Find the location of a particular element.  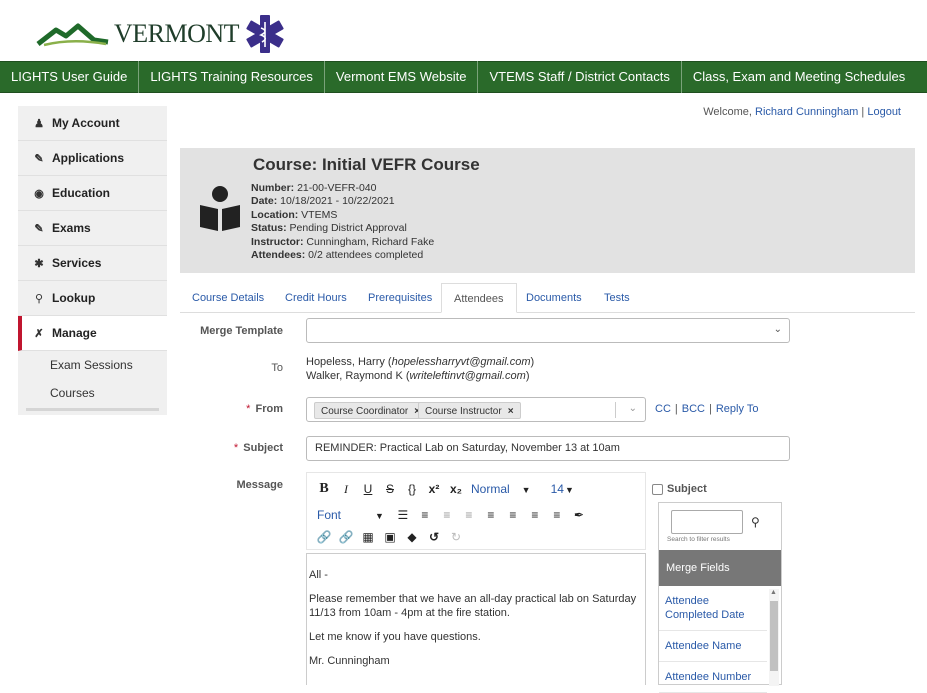

from-label: * From is located at coordinates (223, 409).